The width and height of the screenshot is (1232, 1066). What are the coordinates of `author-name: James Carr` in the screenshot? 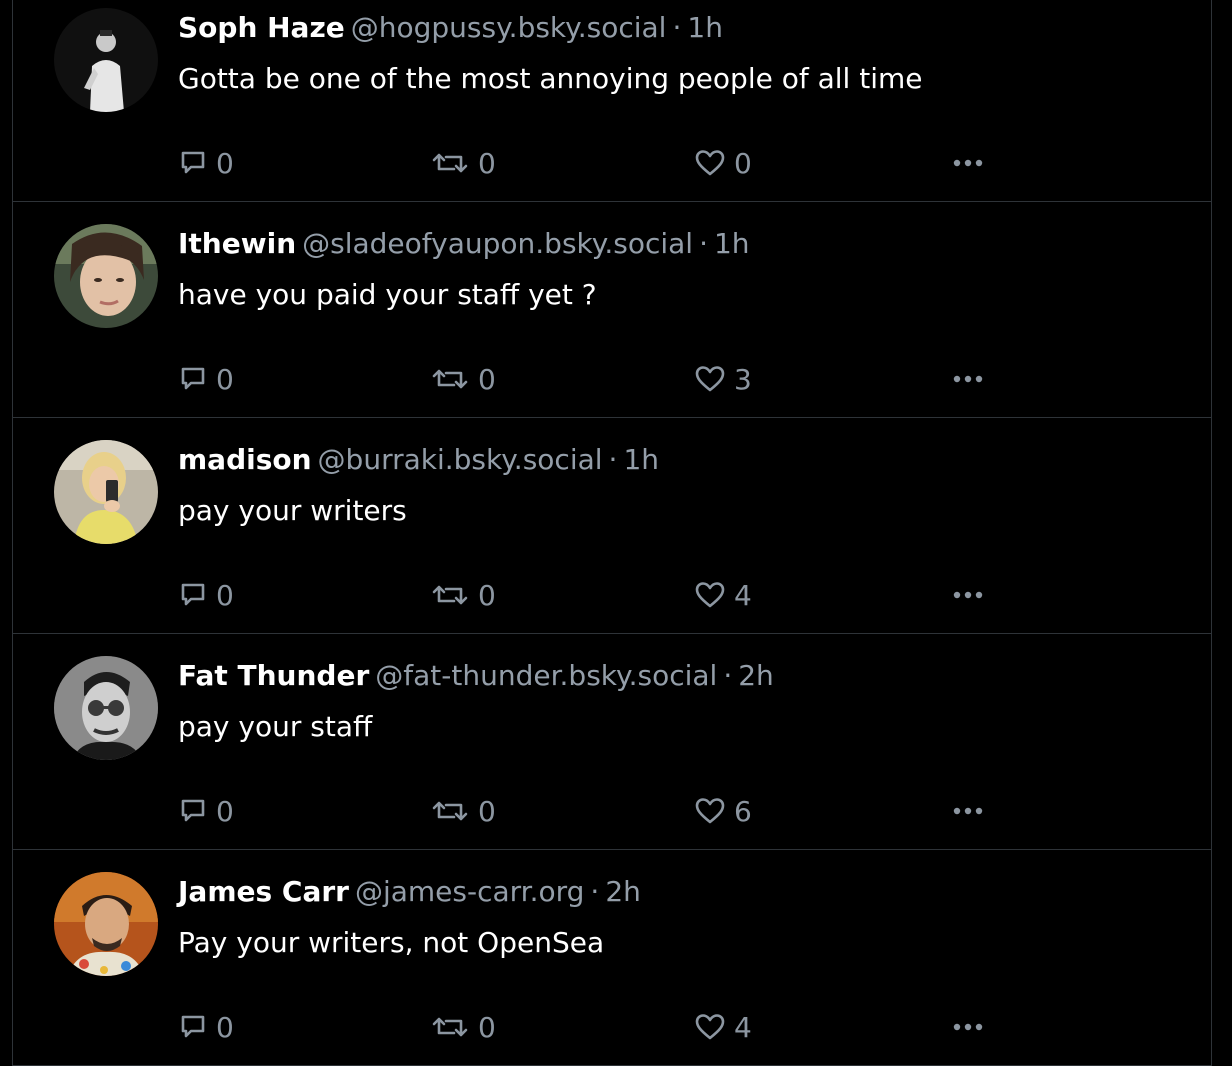 It's located at (263, 891).